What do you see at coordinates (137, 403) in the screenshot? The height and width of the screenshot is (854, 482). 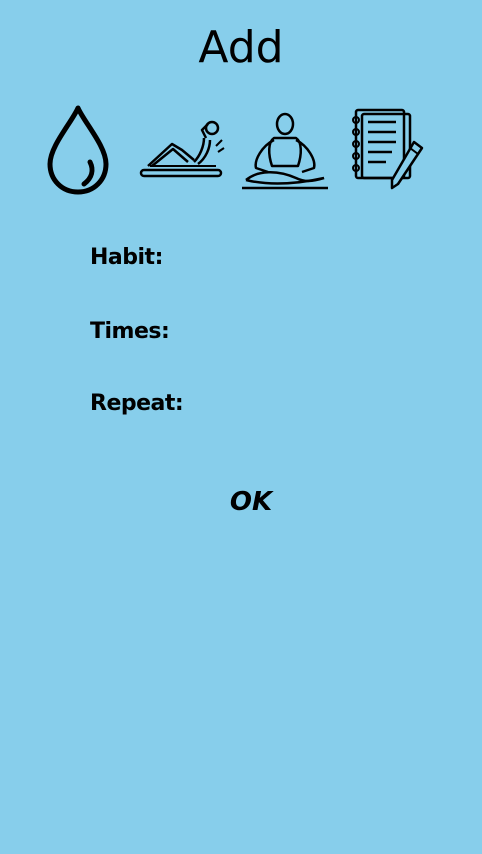 I see `repeat-label: Repeat:` at bounding box center [137, 403].